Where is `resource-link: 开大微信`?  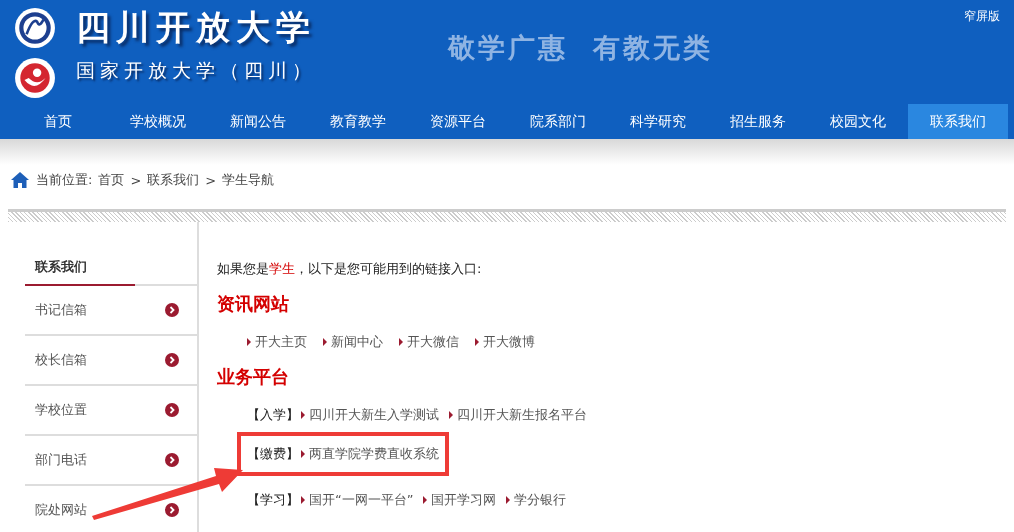
resource-link: 开大微信 is located at coordinates (429, 342).